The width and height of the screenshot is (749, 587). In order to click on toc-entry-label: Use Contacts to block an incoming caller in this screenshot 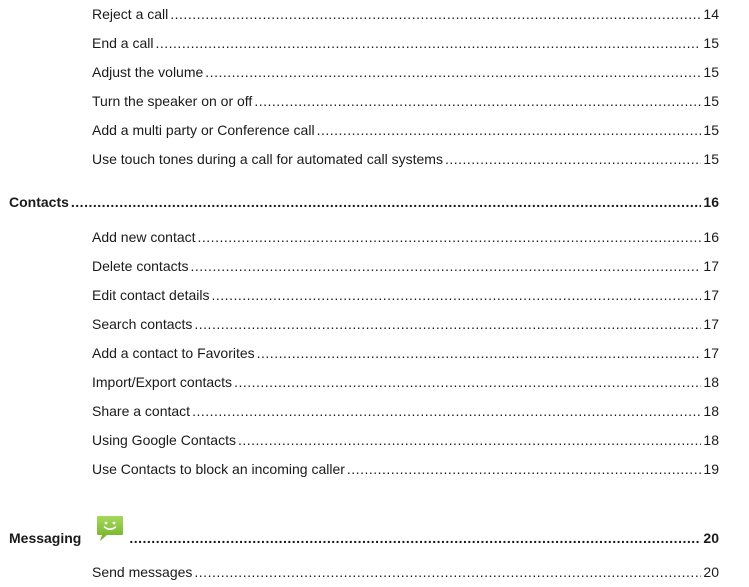, I will do `click(218, 469)`.